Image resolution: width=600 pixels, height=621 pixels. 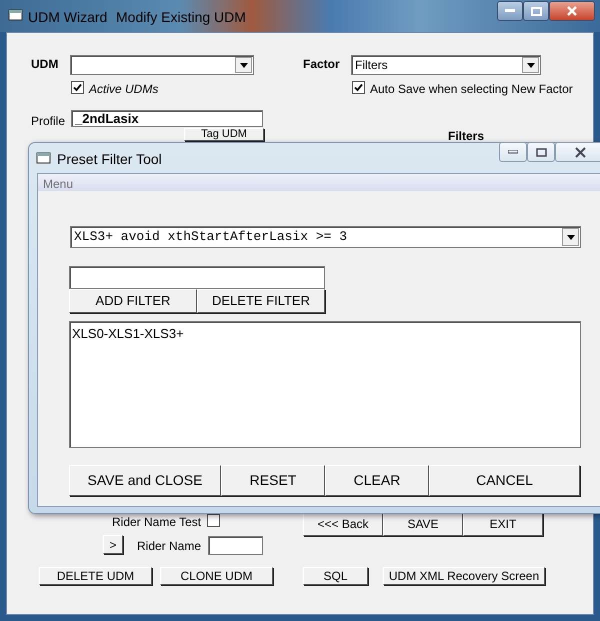 I want to click on dropdown, so click(x=162, y=65).